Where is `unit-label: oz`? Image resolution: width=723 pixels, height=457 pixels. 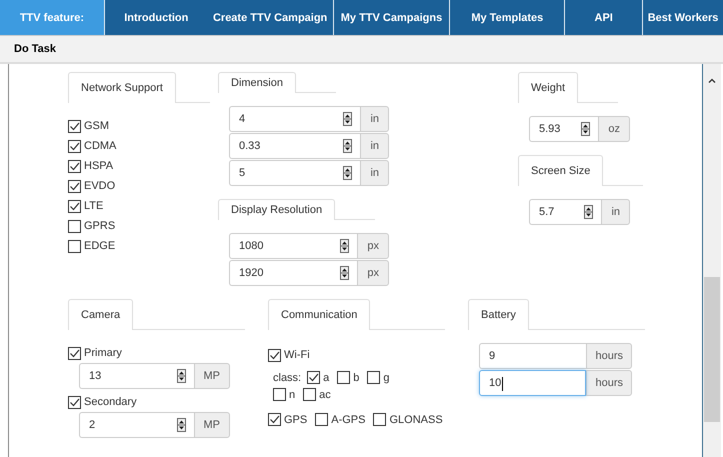
unit-label: oz is located at coordinates (614, 129).